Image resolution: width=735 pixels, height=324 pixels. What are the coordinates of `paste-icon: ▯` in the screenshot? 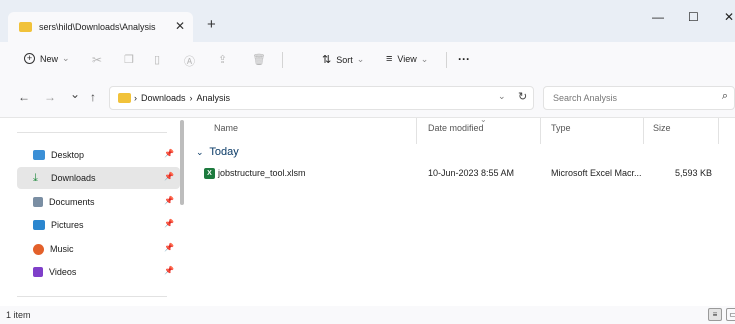 It's located at (157, 59).